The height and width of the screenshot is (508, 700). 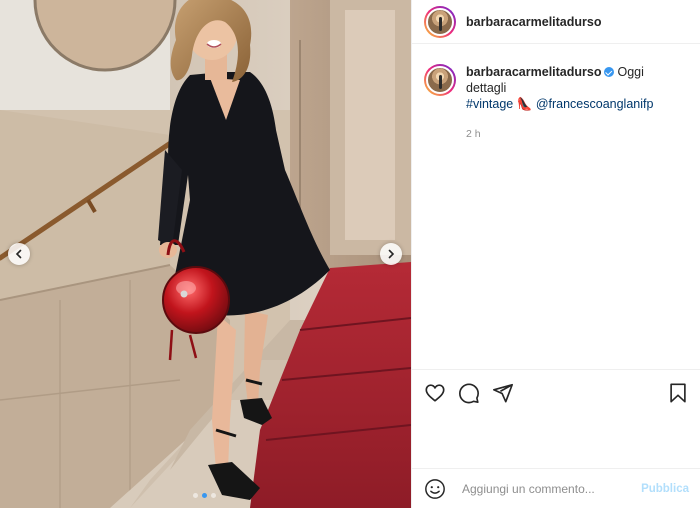 I want to click on comment-input, so click(x=551, y=488).